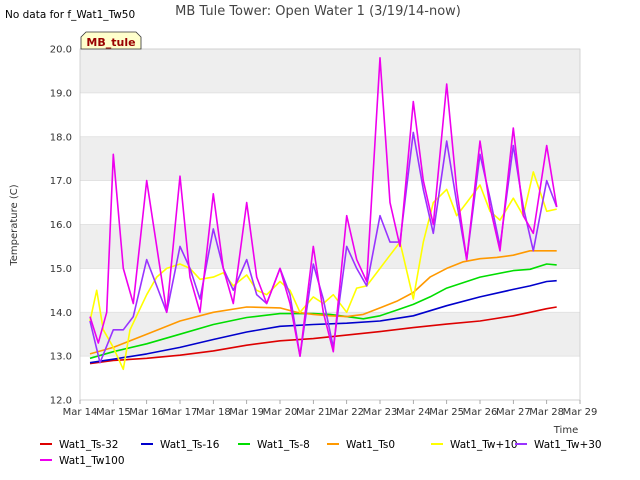 The height and width of the screenshot is (480, 640). I want to click on corner-note: No data for f_Wat1_Tw50, so click(70, 15).